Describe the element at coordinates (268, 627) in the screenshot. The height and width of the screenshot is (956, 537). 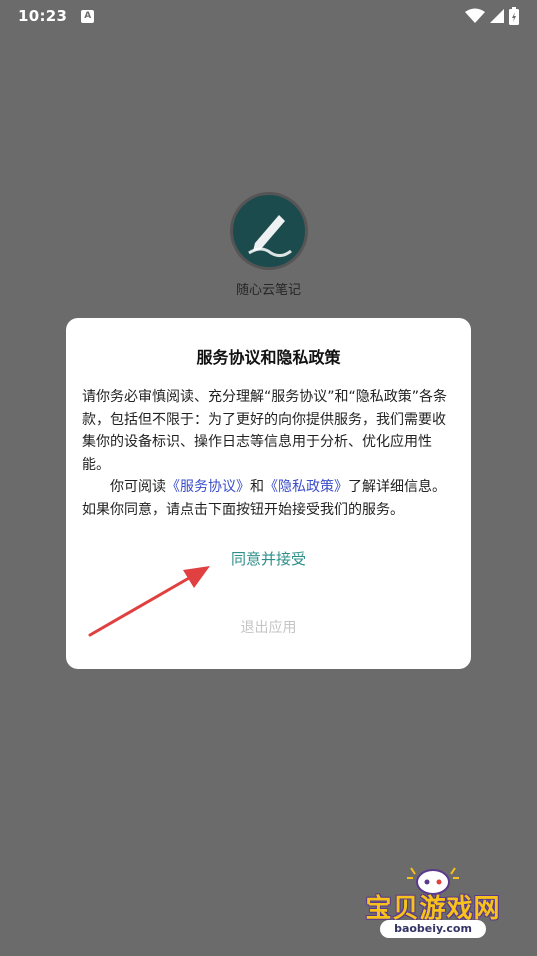
I see `exit-app-button: 退出应用` at that location.